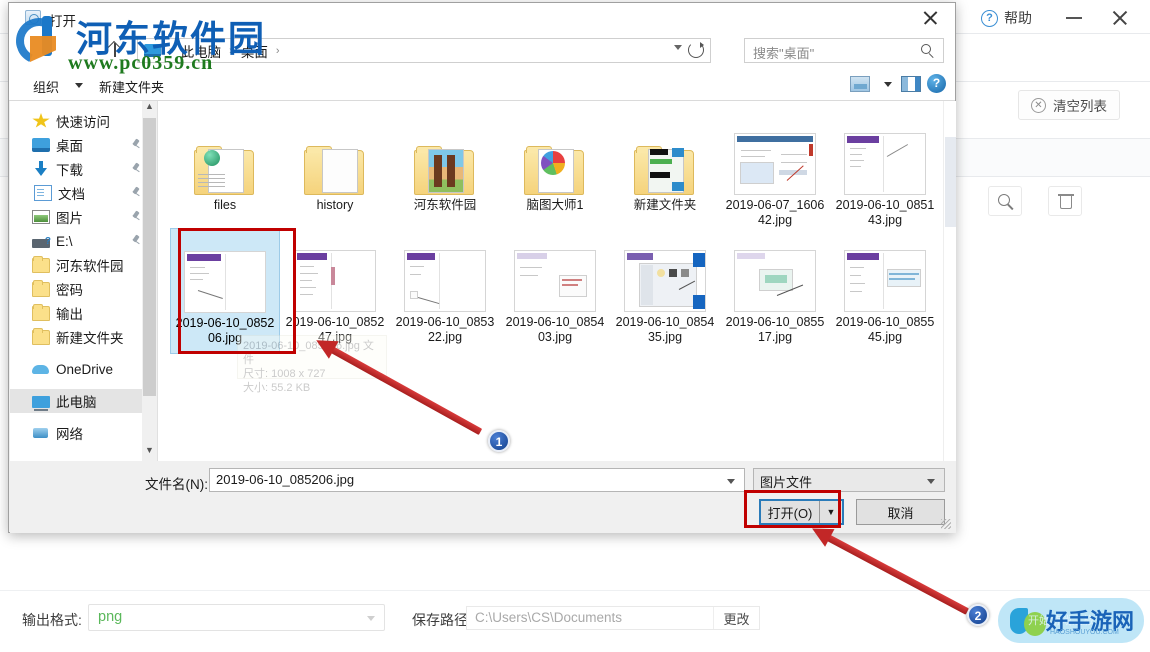 Image resolution: width=1150 pixels, height=652 pixels. I want to click on dialog-title: 打开, so click(62, 21).